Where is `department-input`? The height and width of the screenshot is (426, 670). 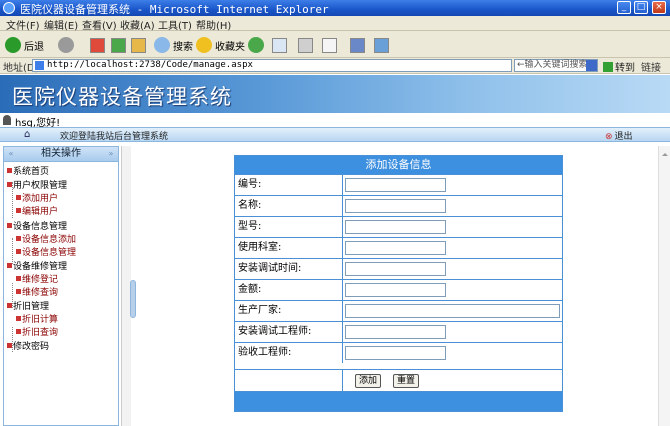
department-input is located at coordinates (395, 248).